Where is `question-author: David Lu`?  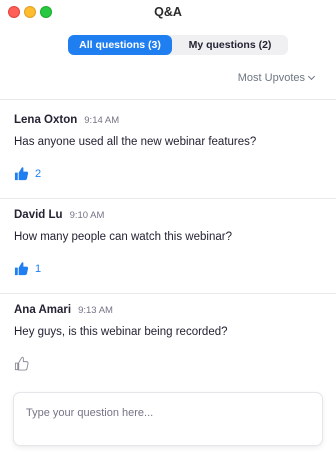 question-author: David Lu is located at coordinates (38, 215).